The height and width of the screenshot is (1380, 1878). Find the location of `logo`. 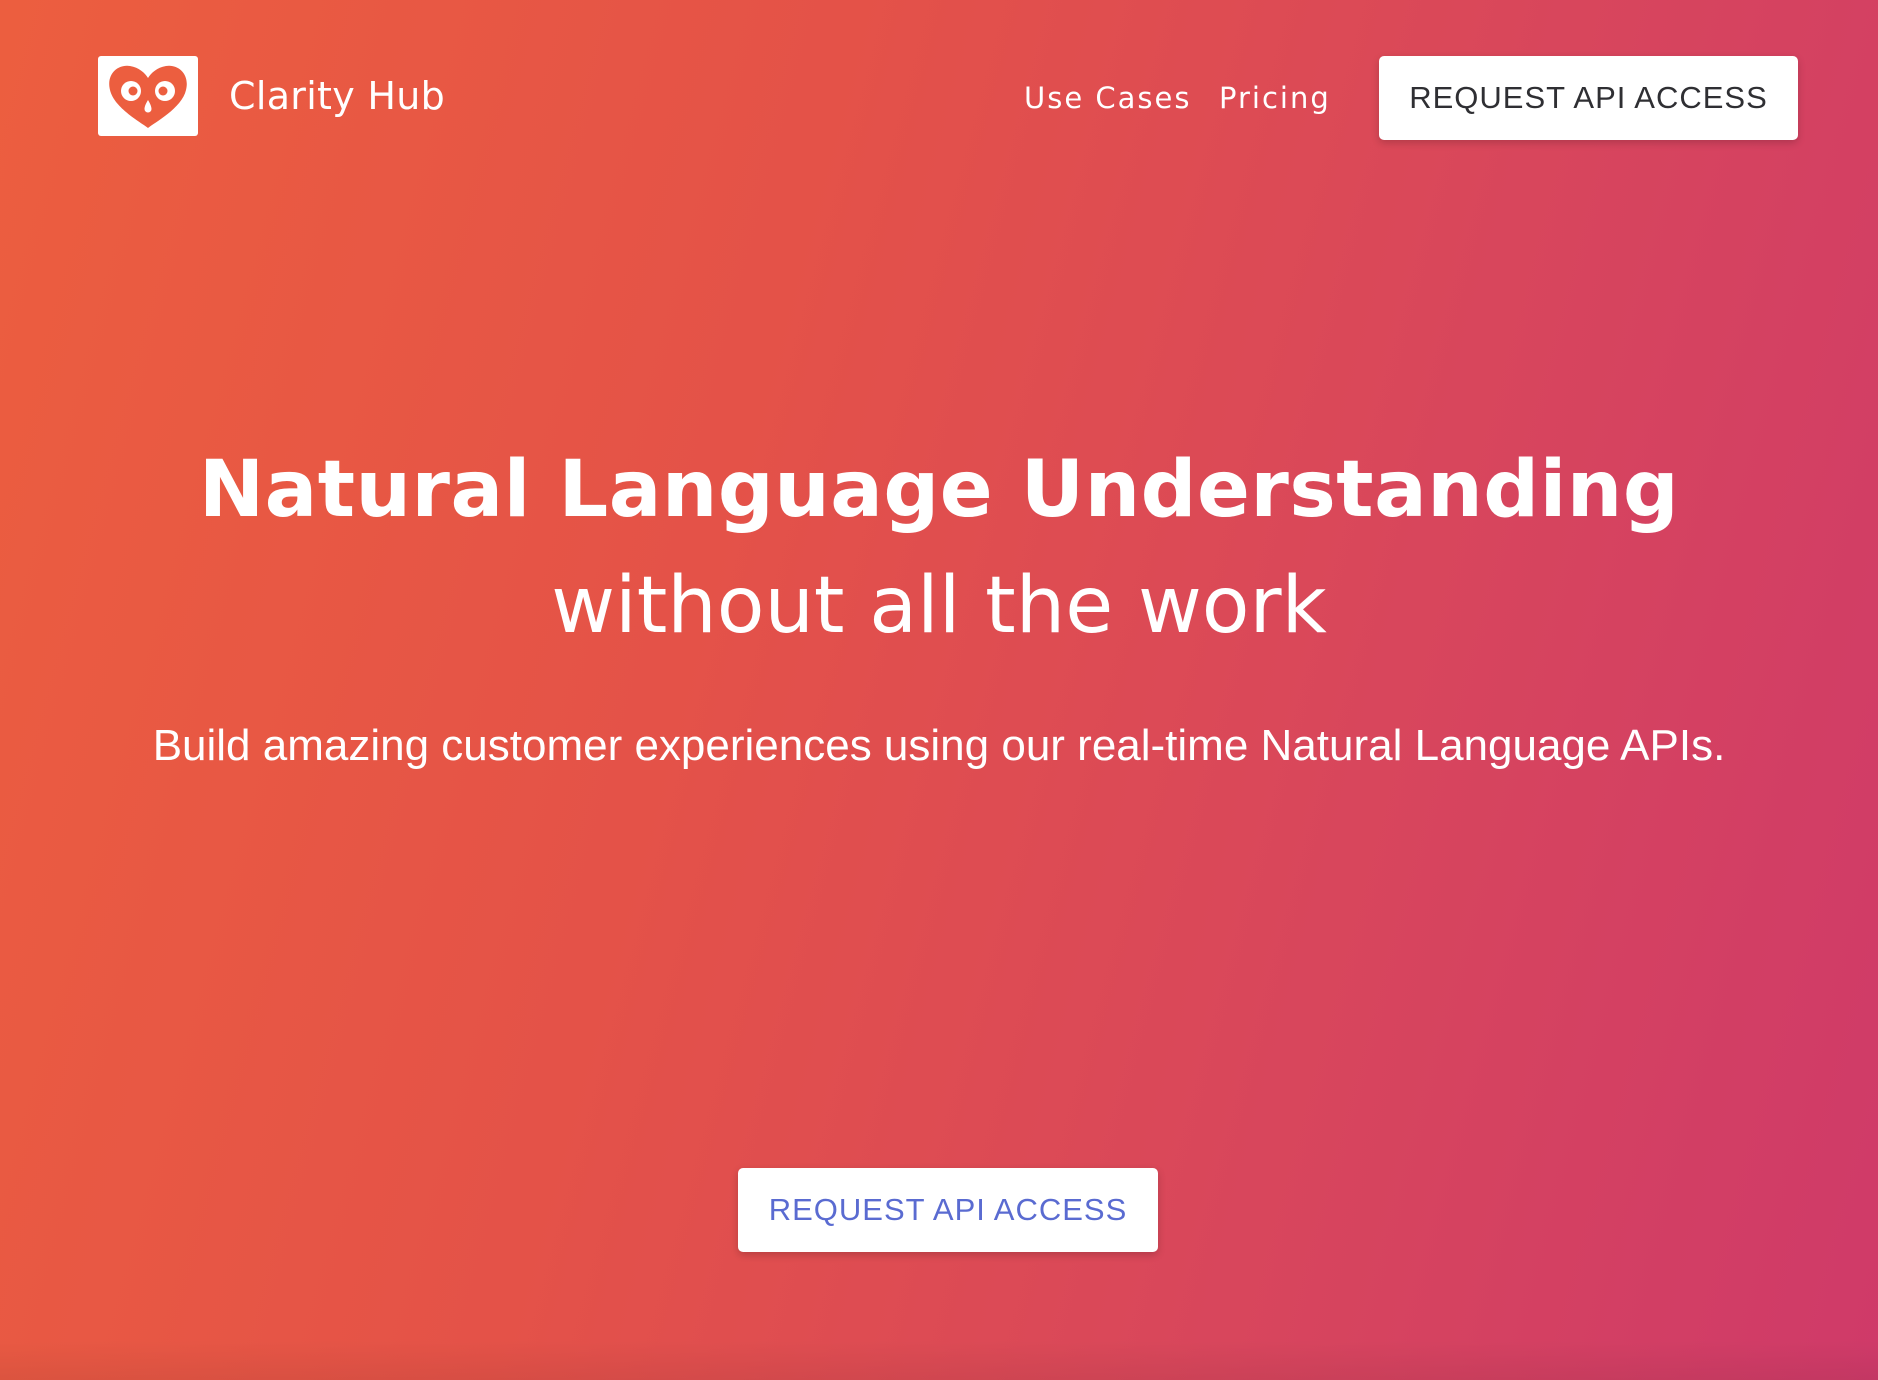

logo is located at coordinates (148, 96).